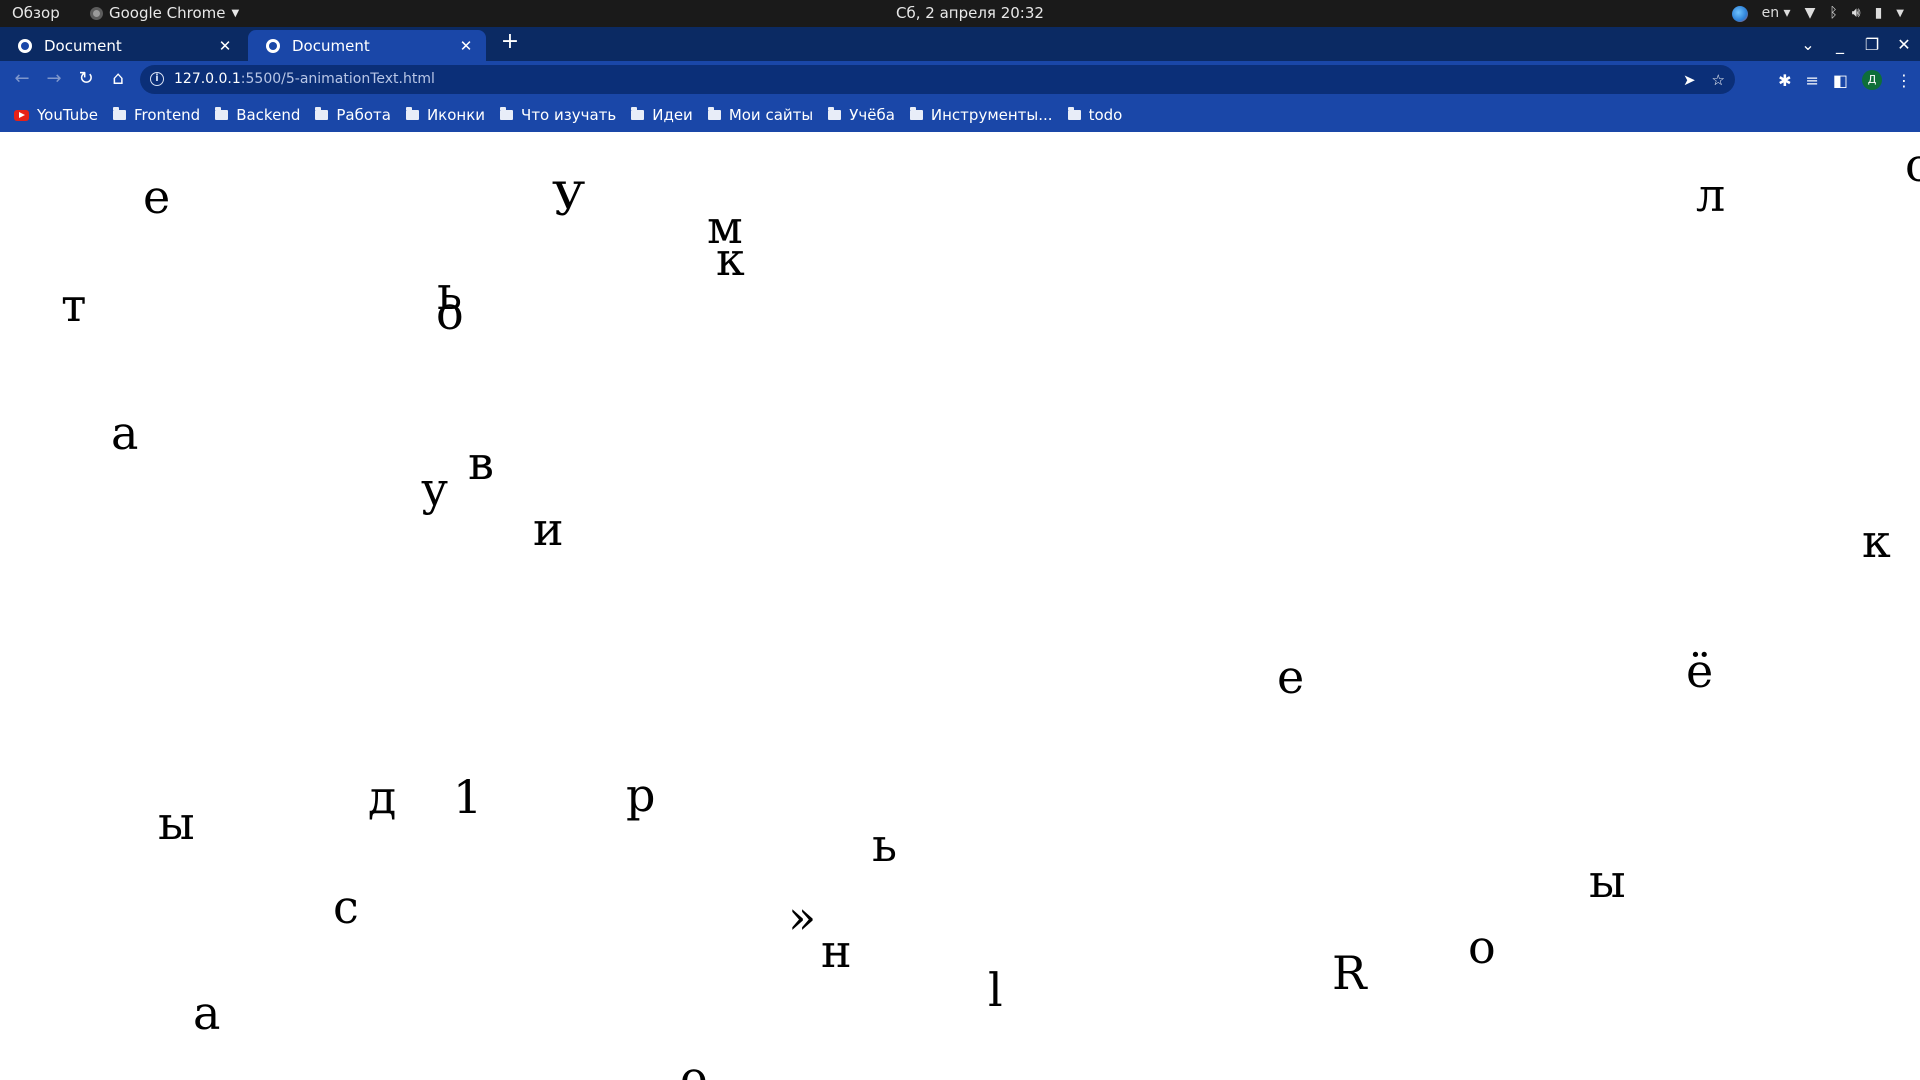 This screenshot has width=1920, height=1080. Describe the element at coordinates (1810, 13) in the screenshot. I see `wifi-icon: ▼` at that location.